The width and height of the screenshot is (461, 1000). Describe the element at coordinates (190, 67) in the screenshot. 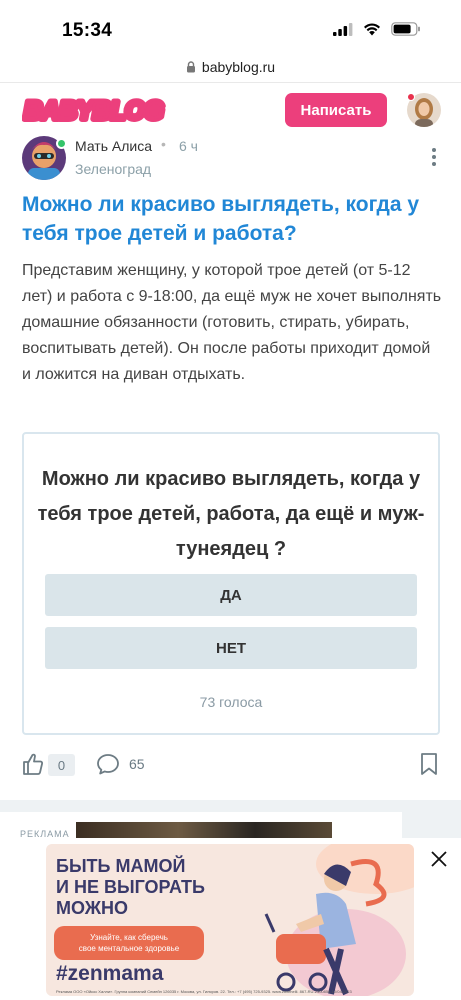

I see `lock-icon` at that location.